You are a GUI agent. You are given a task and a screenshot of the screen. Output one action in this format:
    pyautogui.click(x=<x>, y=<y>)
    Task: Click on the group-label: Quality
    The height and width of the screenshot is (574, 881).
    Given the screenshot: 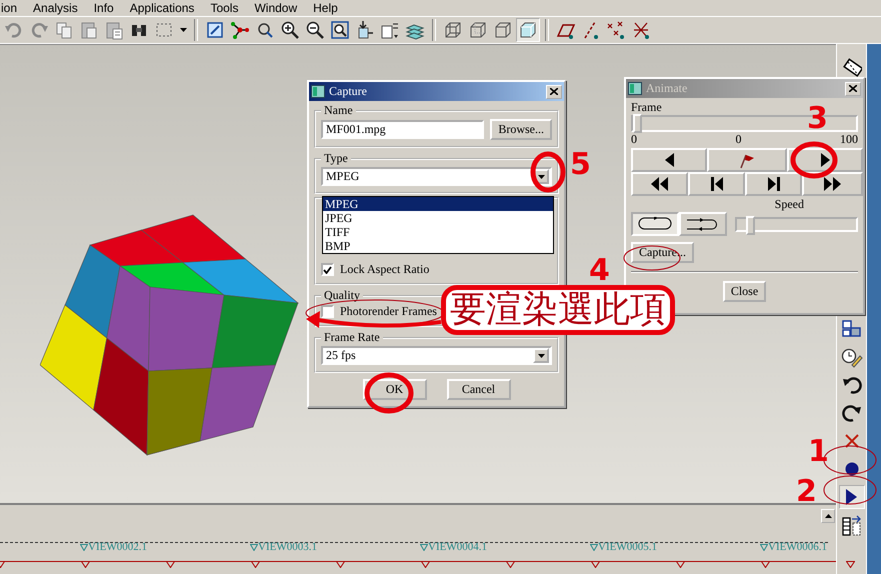 What is the action you would take?
    pyautogui.click(x=342, y=295)
    